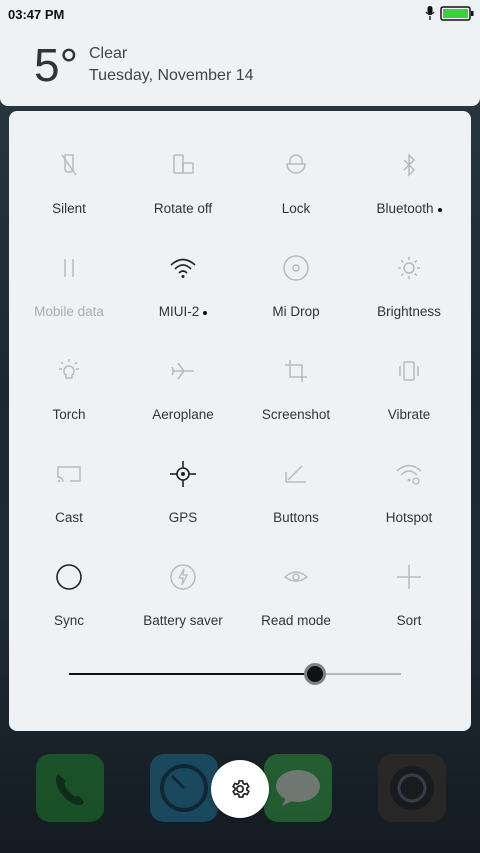  I want to click on tile-rotate: Rotate off, so click(183, 196).